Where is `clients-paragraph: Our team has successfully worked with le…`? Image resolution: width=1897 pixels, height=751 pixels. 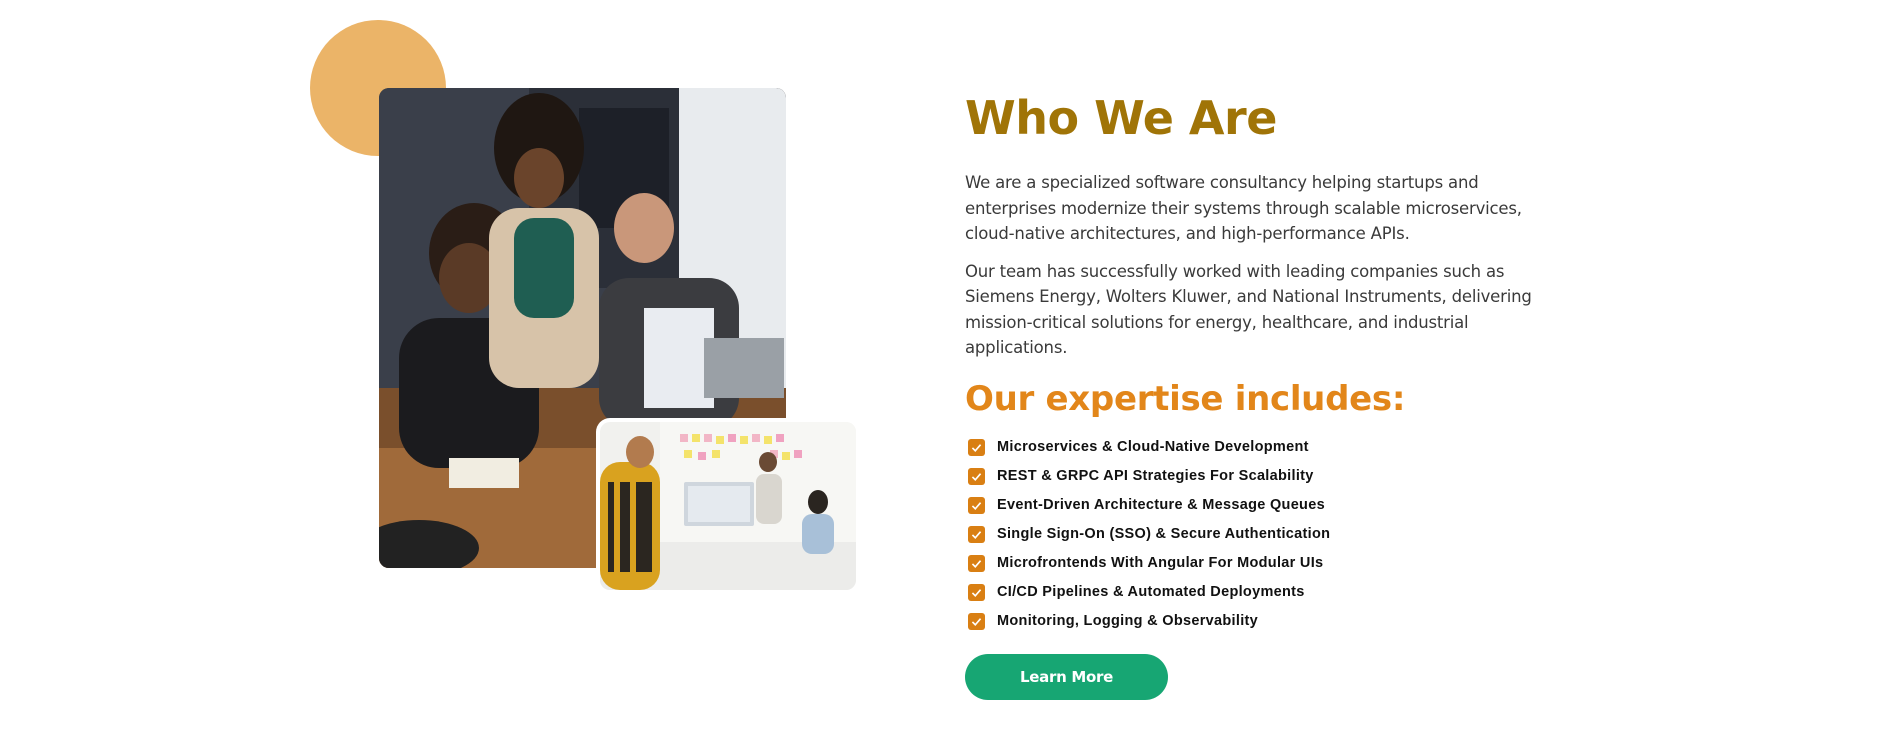 clients-paragraph: Our team has successfully worked with le… is located at coordinates (1248, 309).